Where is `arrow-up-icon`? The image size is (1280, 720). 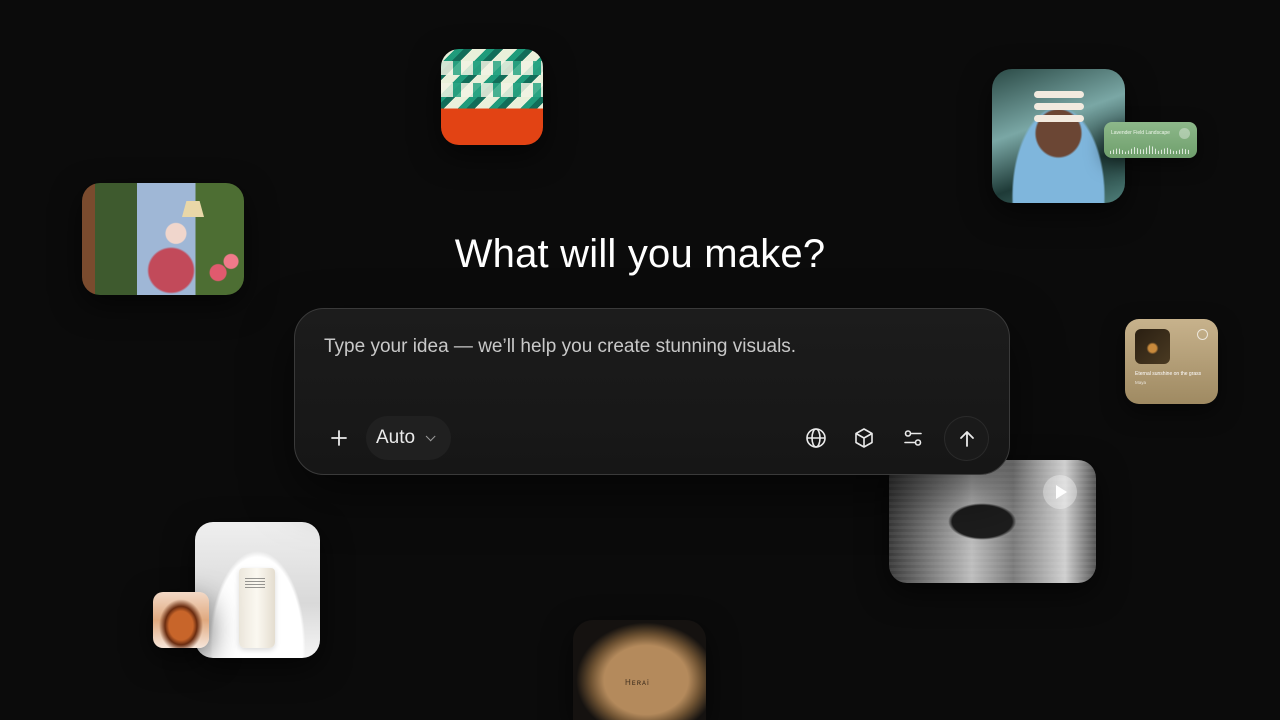
arrow-up-icon is located at coordinates (966, 438).